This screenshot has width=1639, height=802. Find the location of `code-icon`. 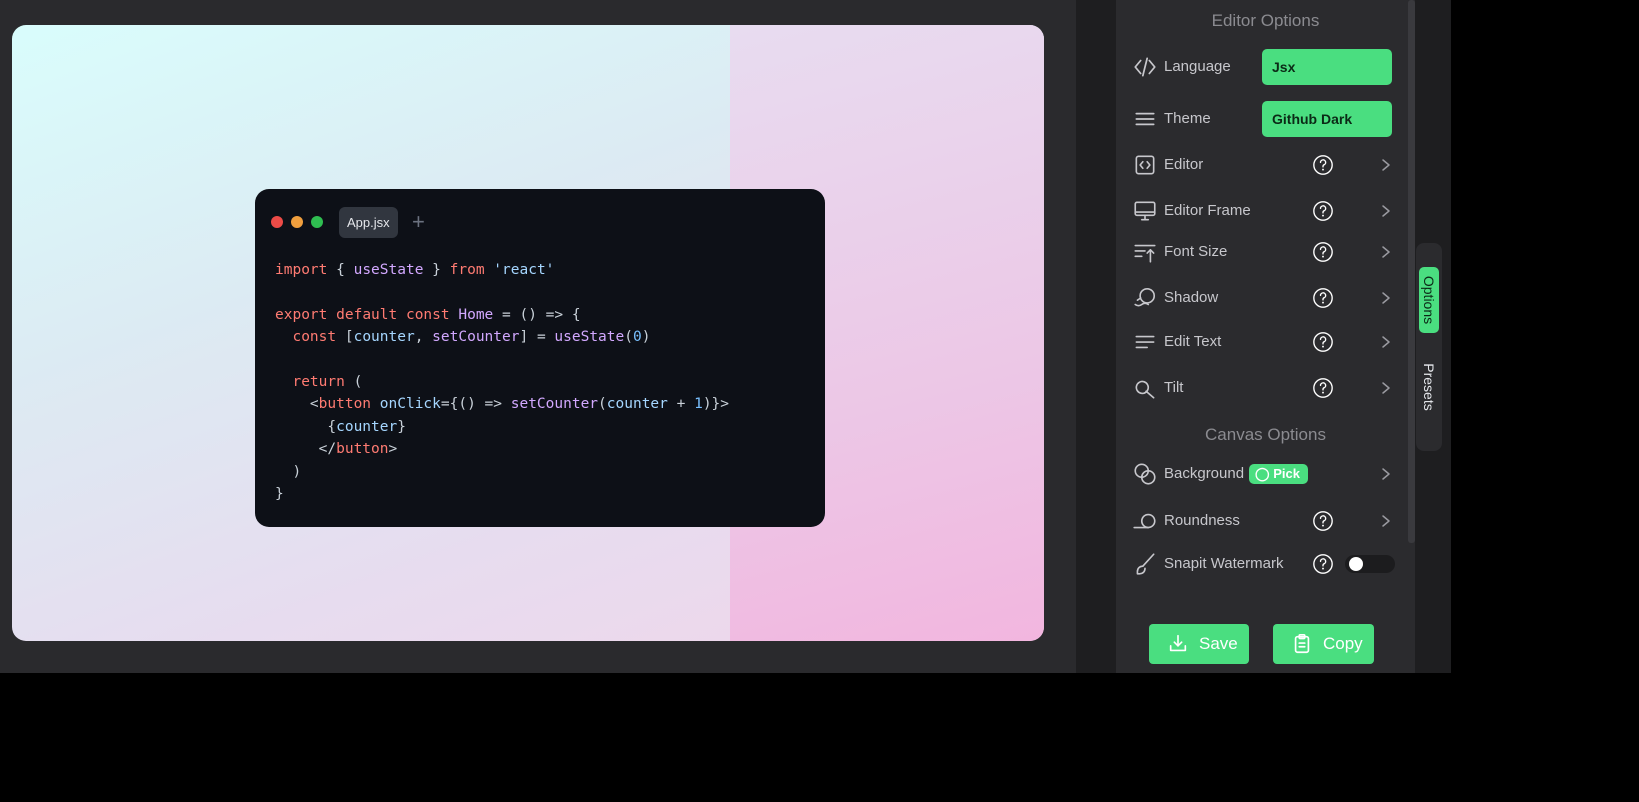

code-icon is located at coordinates (1145, 67).